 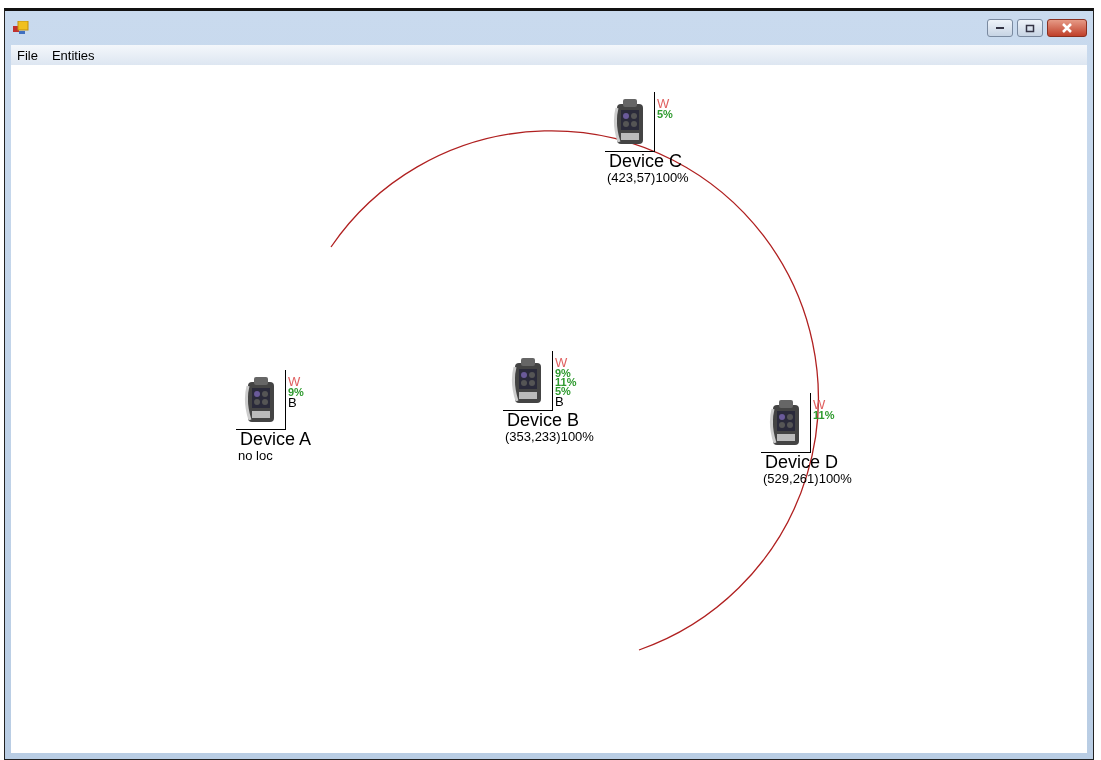 What do you see at coordinates (27, 55) in the screenshot?
I see `menu-item: File` at bounding box center [27, 55].